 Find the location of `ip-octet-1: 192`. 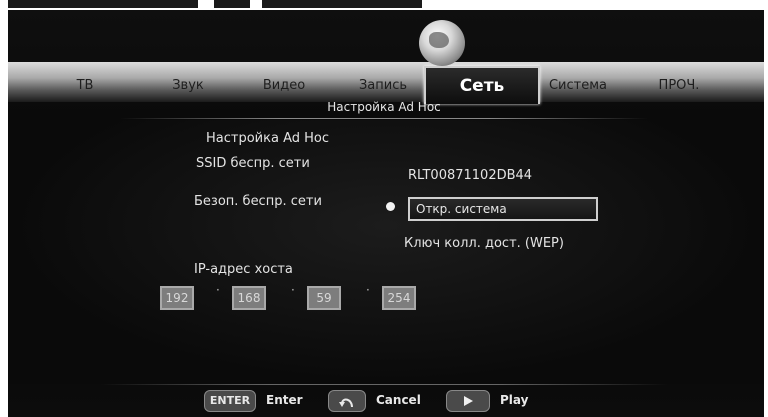

ip-octet-1: 192 is located at coordinates (177, 298).